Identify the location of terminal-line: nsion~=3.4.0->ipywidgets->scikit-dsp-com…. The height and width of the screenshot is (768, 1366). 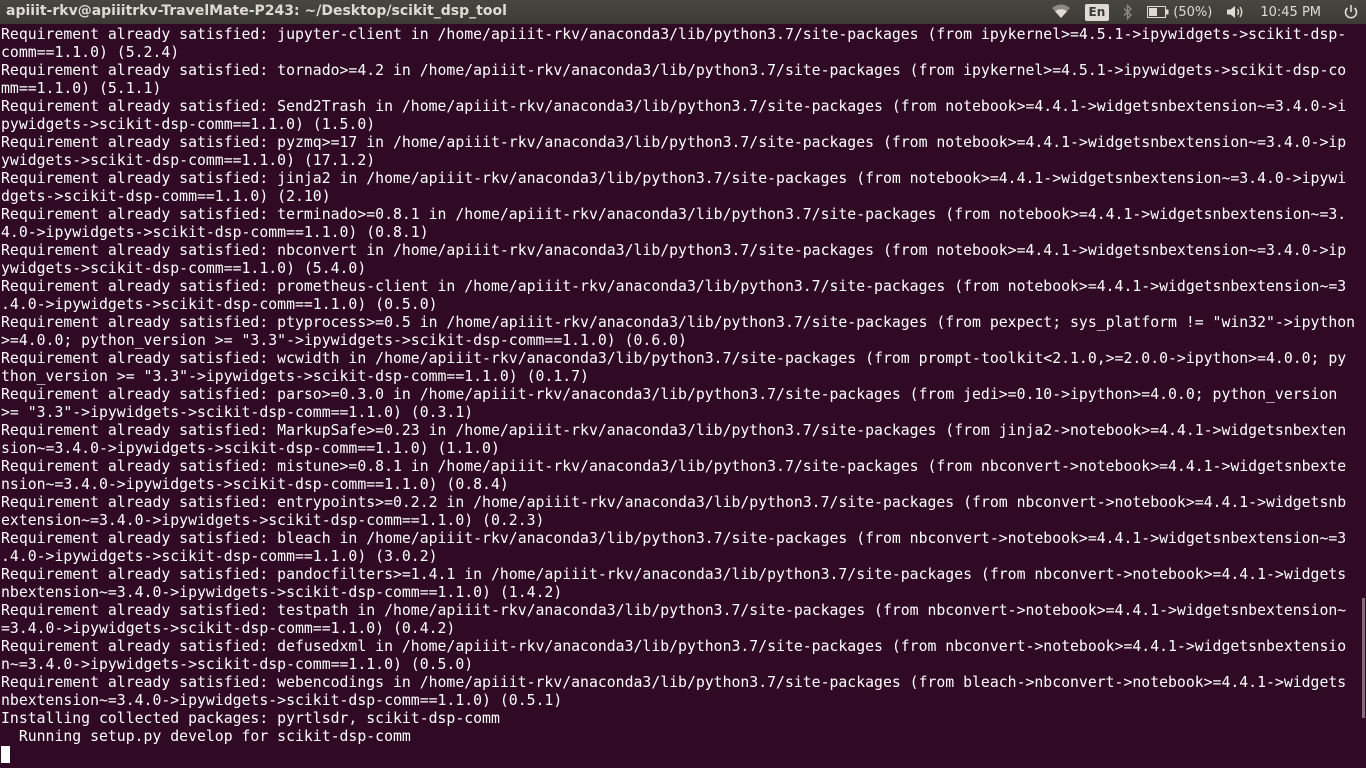
(255, 484).